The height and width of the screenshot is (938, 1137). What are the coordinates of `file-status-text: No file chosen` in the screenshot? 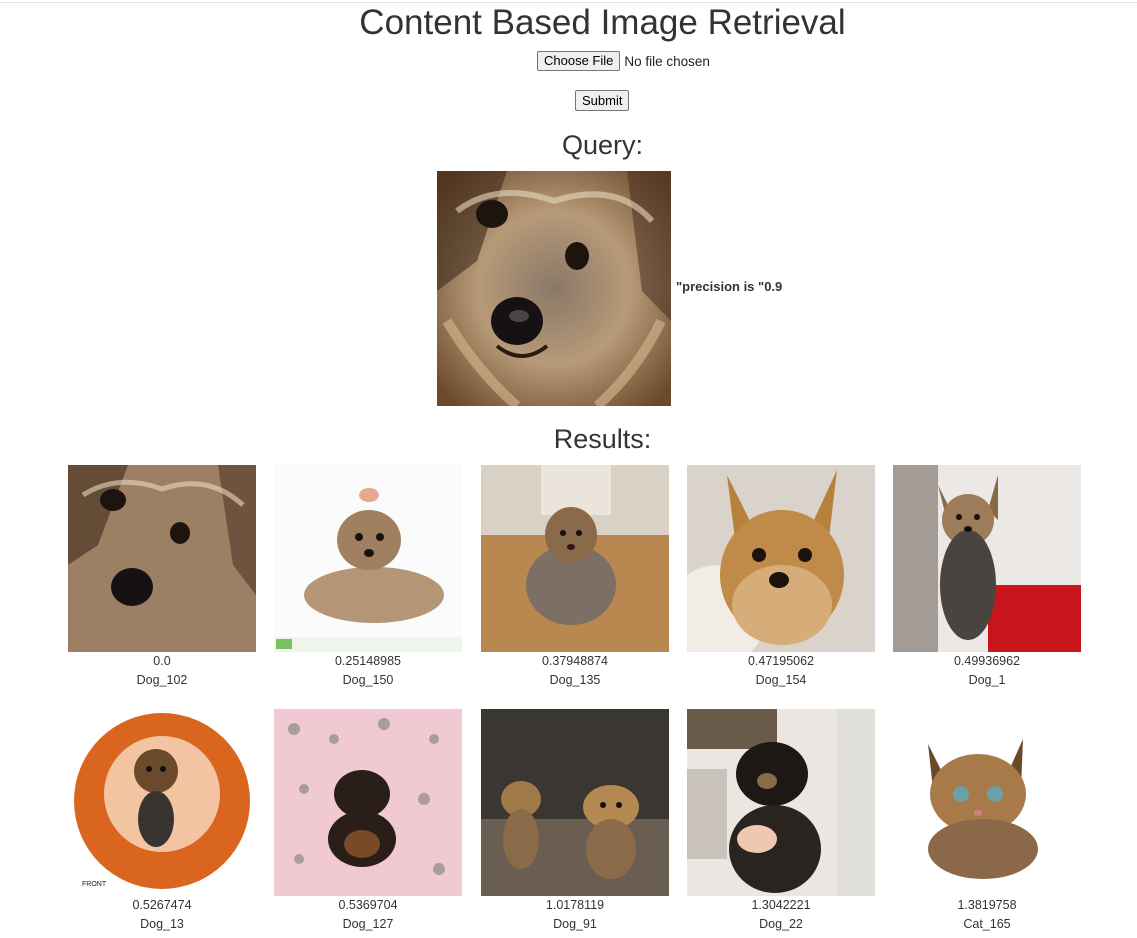 It's located at (667, 61).